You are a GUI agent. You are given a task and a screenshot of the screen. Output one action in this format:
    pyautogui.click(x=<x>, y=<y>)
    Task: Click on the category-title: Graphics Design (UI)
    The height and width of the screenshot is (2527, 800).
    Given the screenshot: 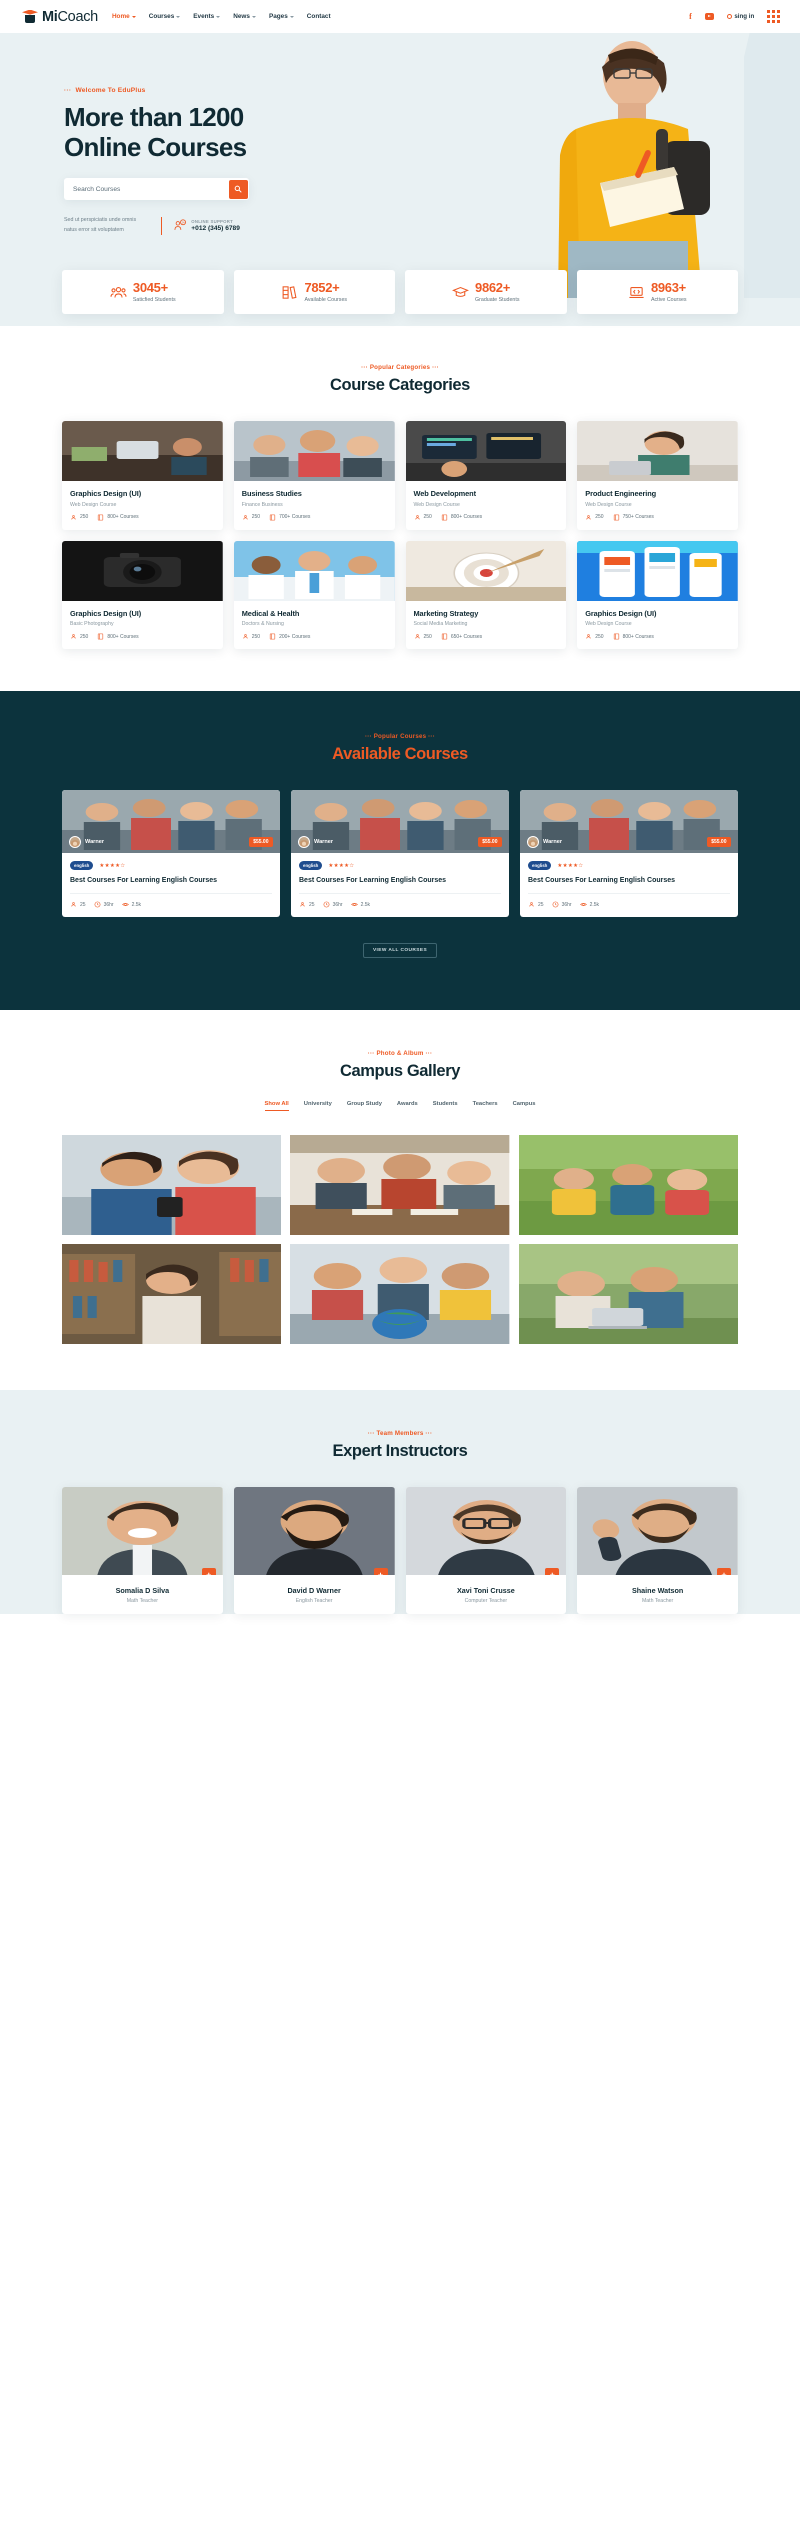 What is the action you would take?
    pyautogui.click(x=106, y=613)
    